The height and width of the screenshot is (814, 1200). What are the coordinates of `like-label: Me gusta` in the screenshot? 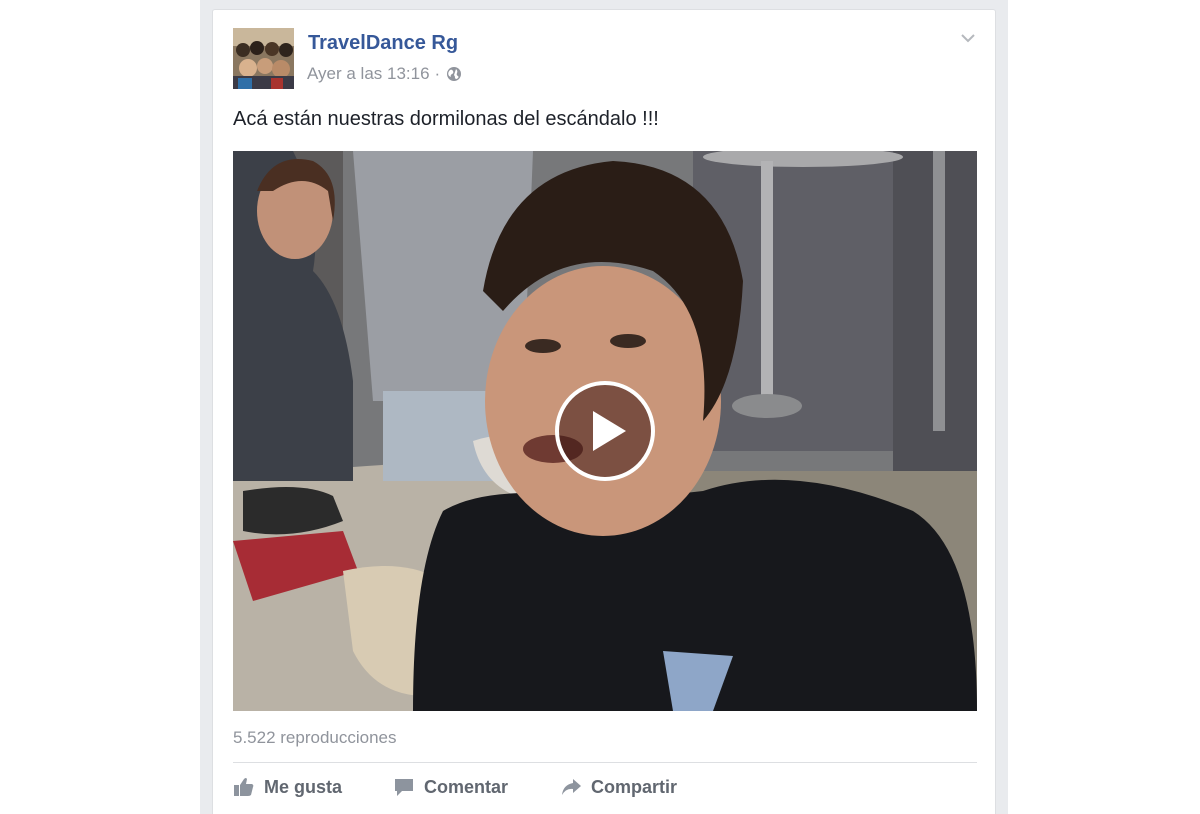 It's located at (303, 786).